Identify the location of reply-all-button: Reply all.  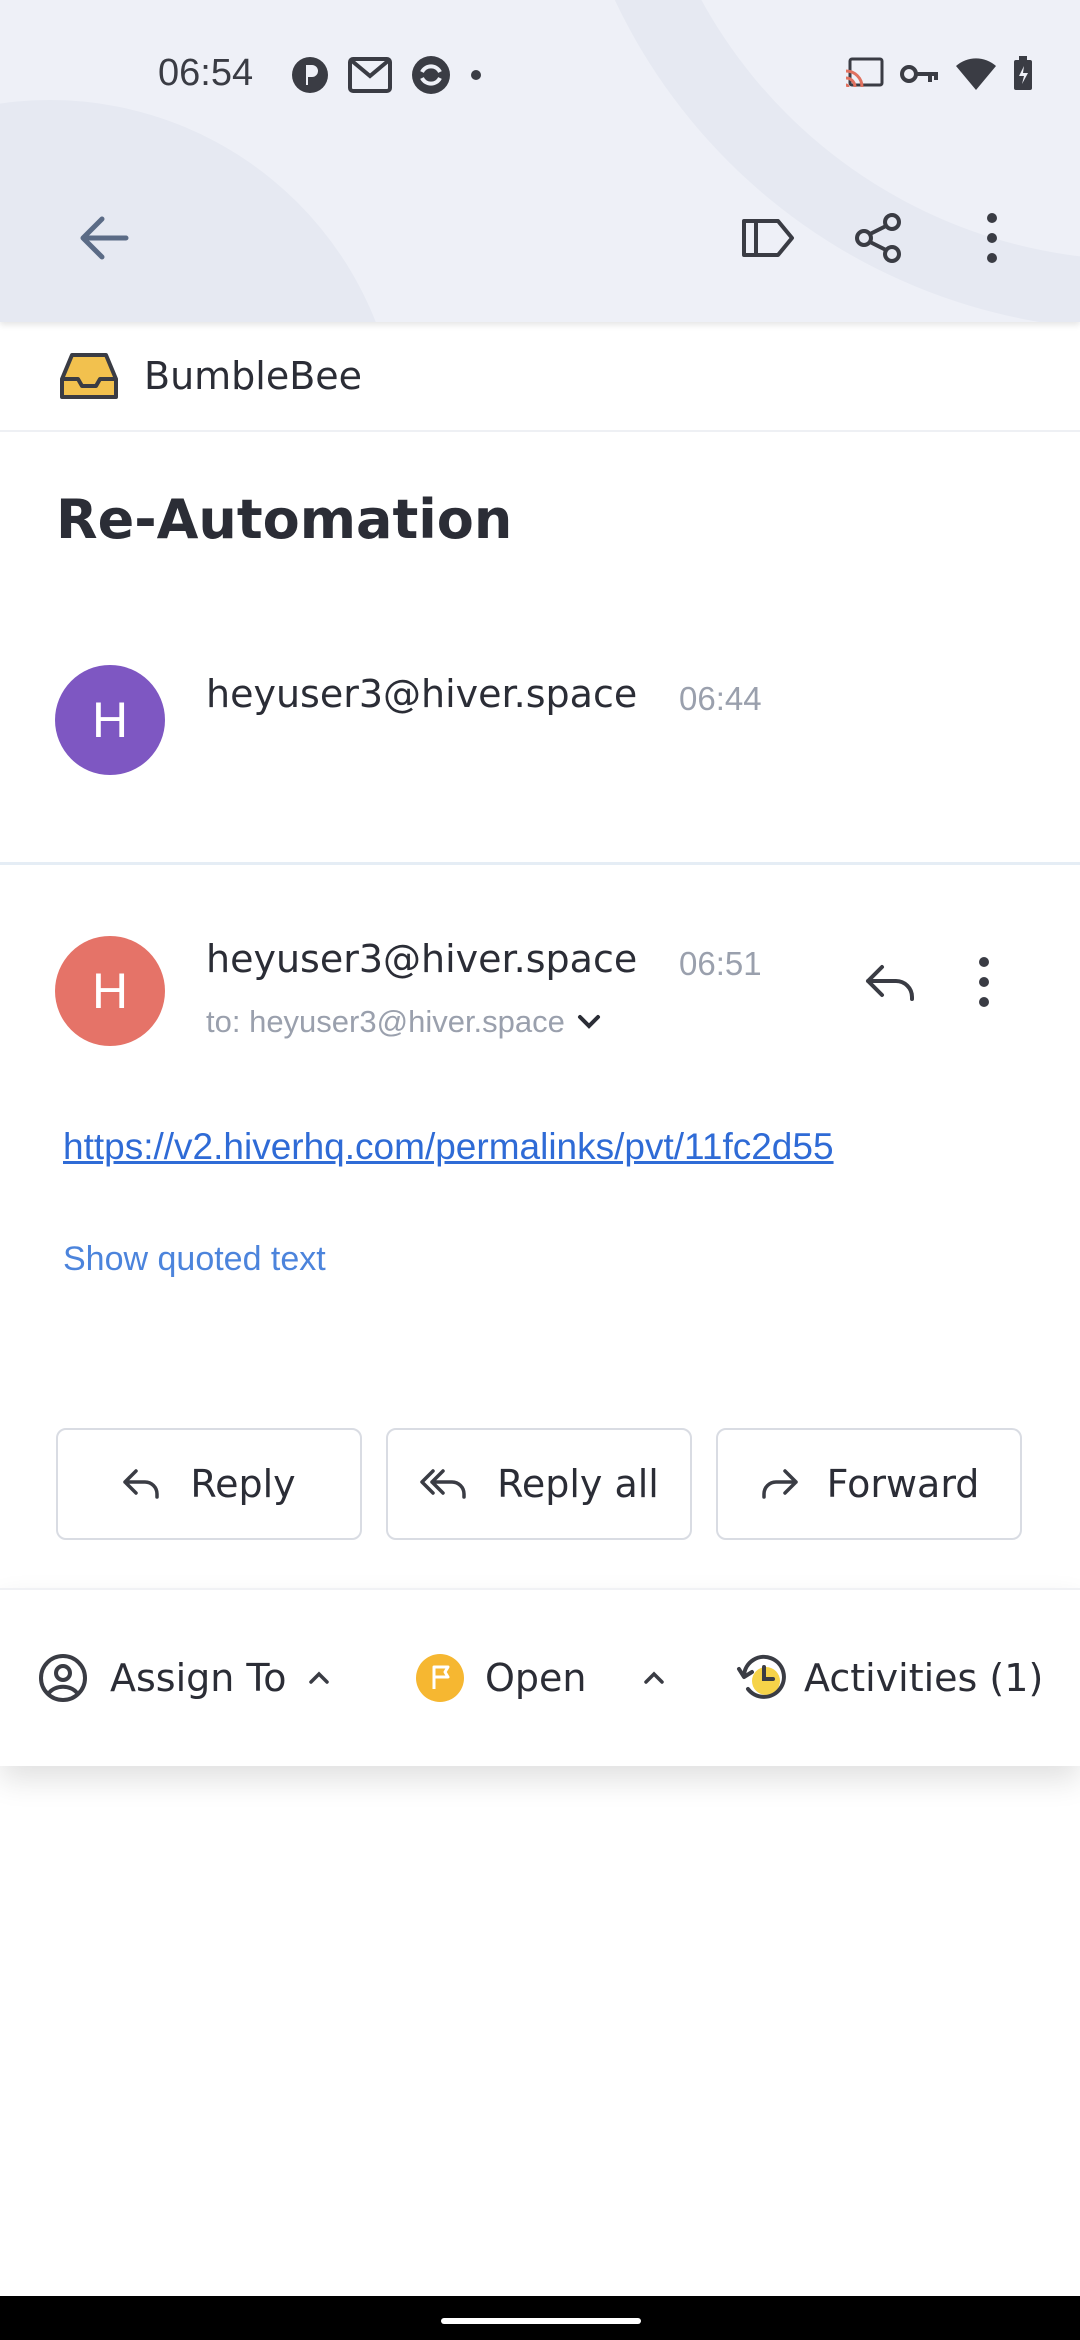
(539, 1484).